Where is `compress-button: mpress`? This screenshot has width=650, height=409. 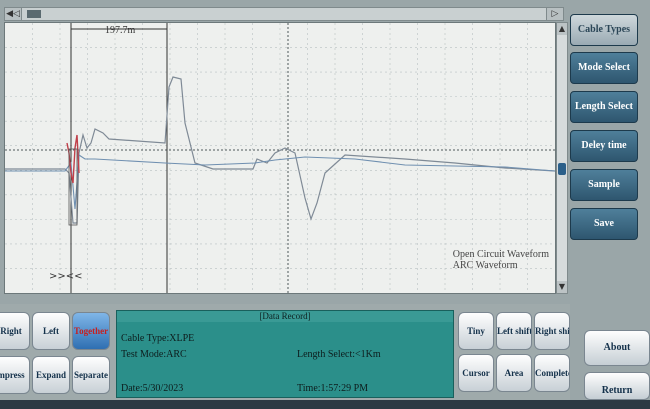 compress-button: mpress is located at coordinates (15, 375).